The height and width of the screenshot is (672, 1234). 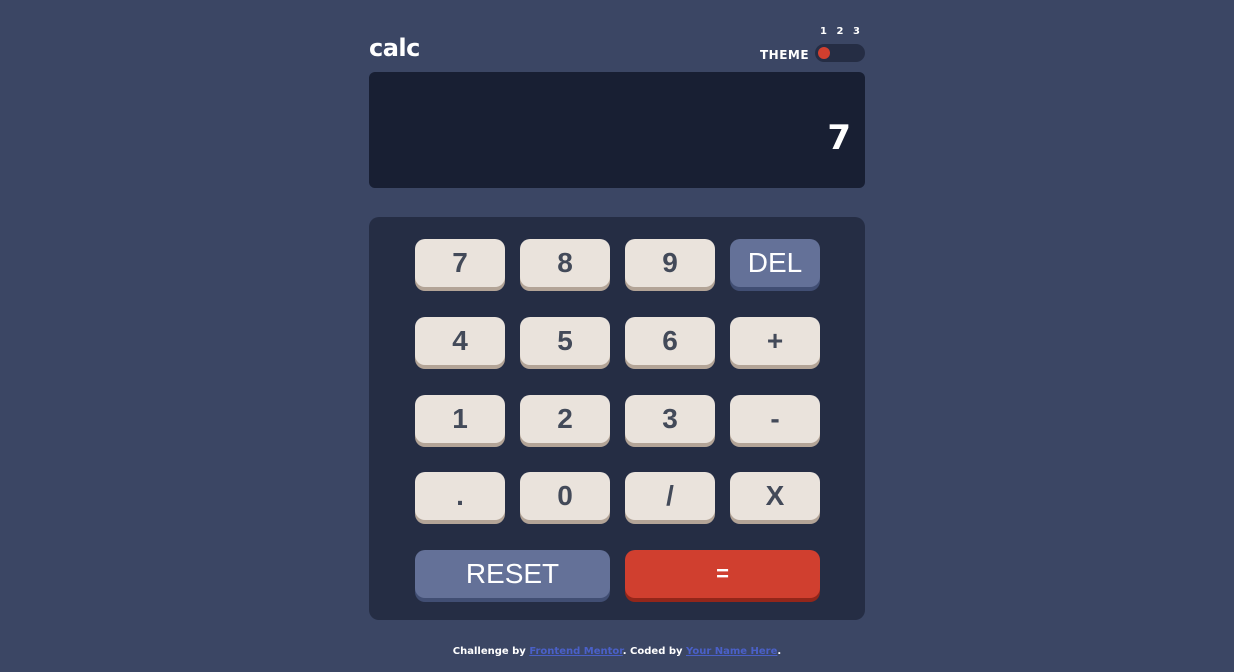 What do you see at coordinates (460, 419) in the screenshot?
I see `key-1: 1` at bounding box center [460, 419].